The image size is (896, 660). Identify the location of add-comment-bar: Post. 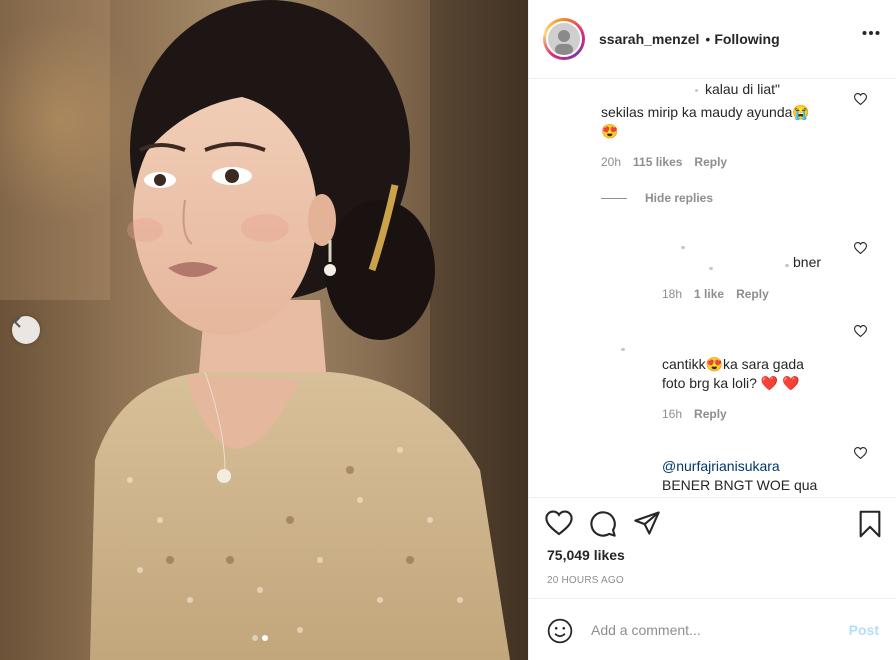
(712, 629).